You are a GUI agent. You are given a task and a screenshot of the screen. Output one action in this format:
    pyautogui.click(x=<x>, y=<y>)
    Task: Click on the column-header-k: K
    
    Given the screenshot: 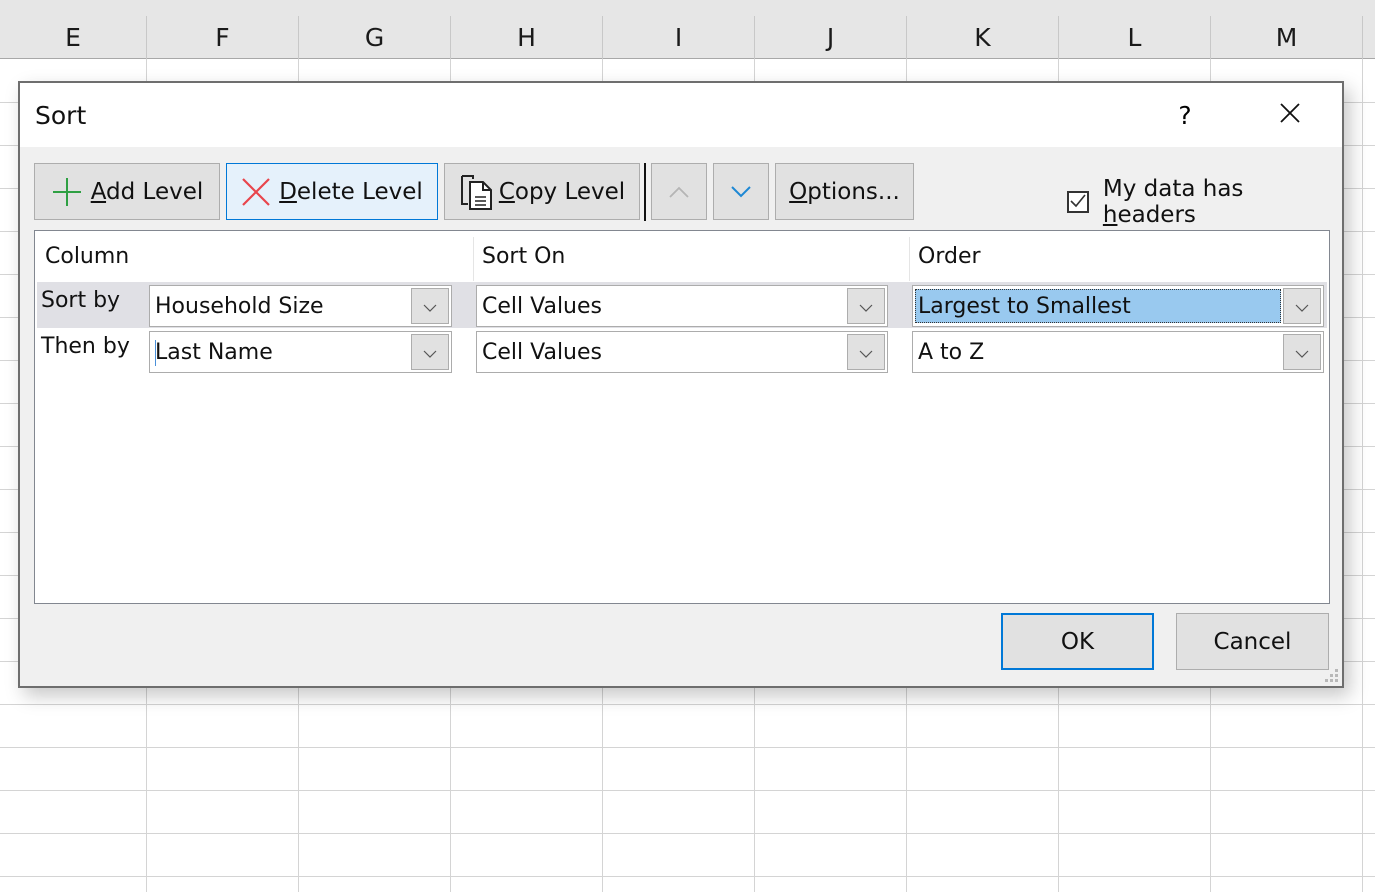 What is the action you would take?
    pyautogui.click(x=983, y=37)
    